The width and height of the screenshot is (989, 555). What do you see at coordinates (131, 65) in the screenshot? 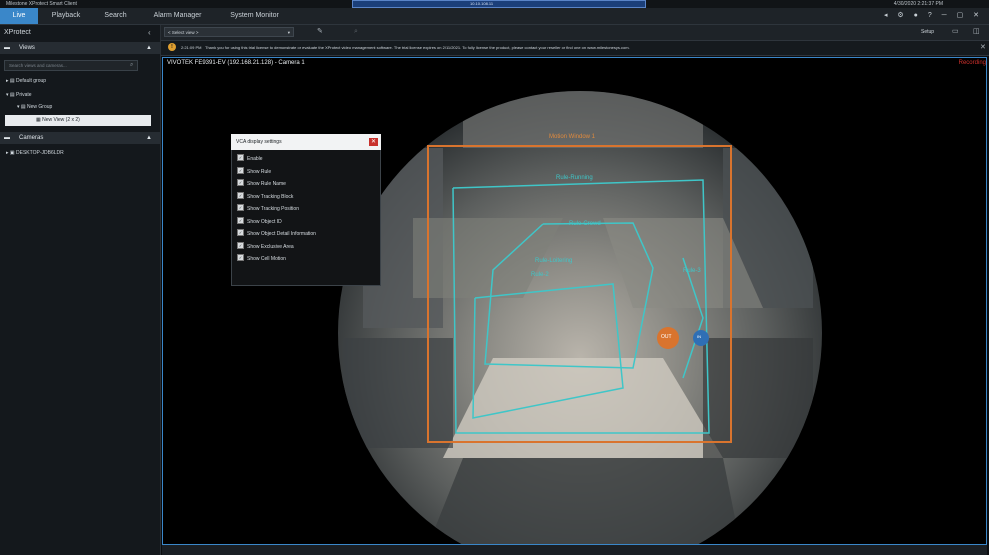
I see `search-icon: ⌕` at bounding box center [131, 65].